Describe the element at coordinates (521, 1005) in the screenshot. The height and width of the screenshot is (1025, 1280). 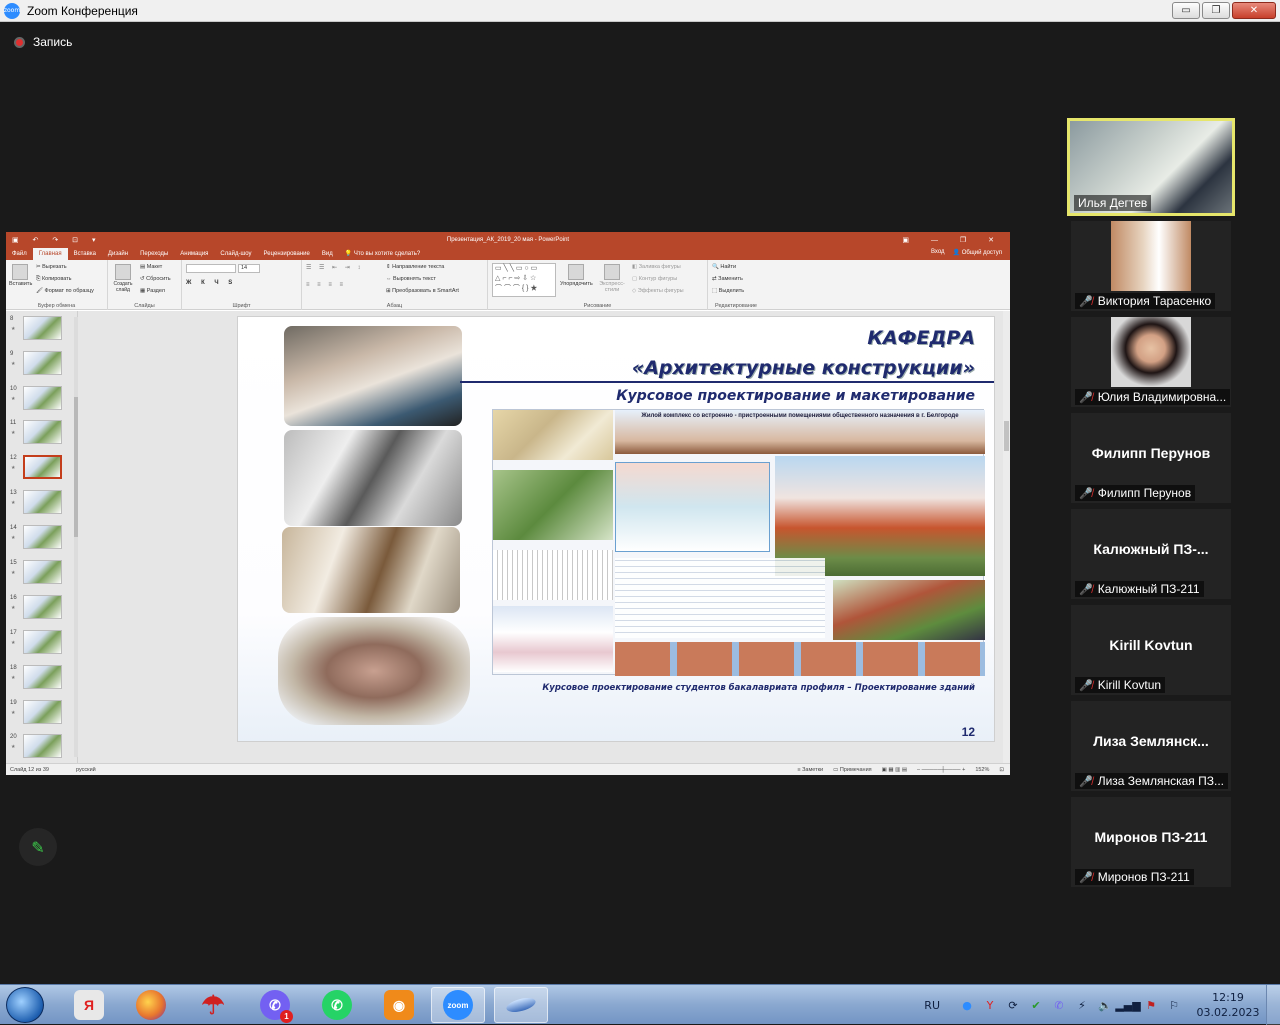
I see `taskbar-app-disc` at that location.